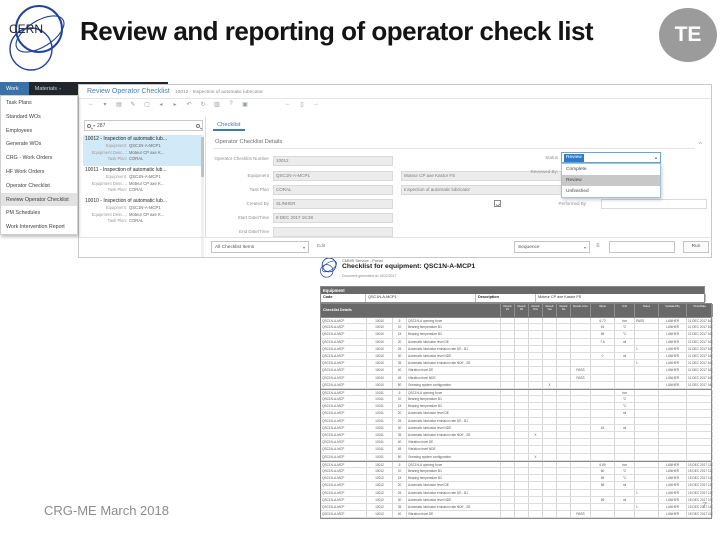 The image size is (720, 540). What do you see at coordinates (133, 104) in the screenshot?
I see `edit-icon: ✎` at bounding box center [133, 104].